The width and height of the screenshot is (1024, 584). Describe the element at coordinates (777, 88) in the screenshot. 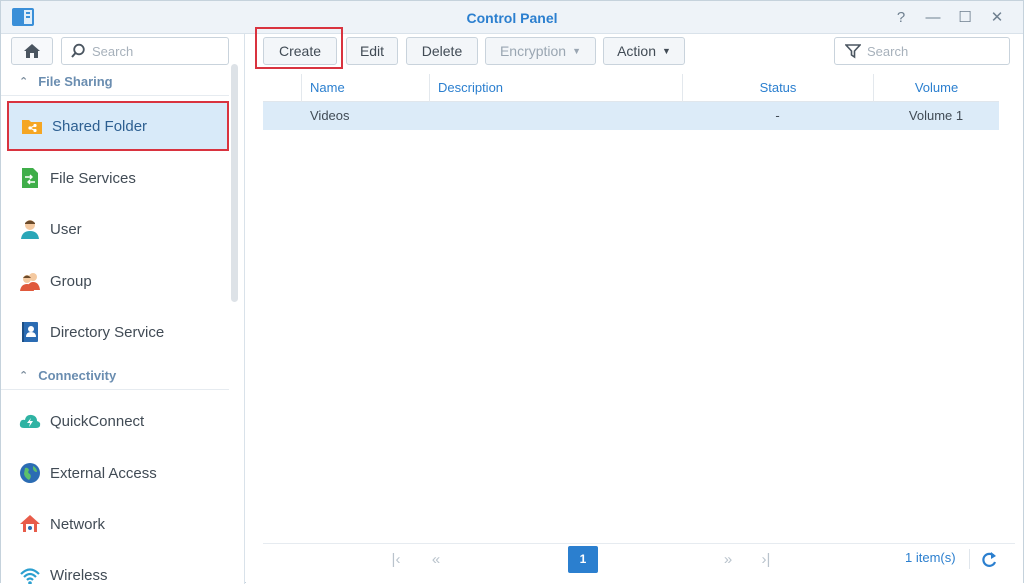

I see `column-header-status: Status` at that location.